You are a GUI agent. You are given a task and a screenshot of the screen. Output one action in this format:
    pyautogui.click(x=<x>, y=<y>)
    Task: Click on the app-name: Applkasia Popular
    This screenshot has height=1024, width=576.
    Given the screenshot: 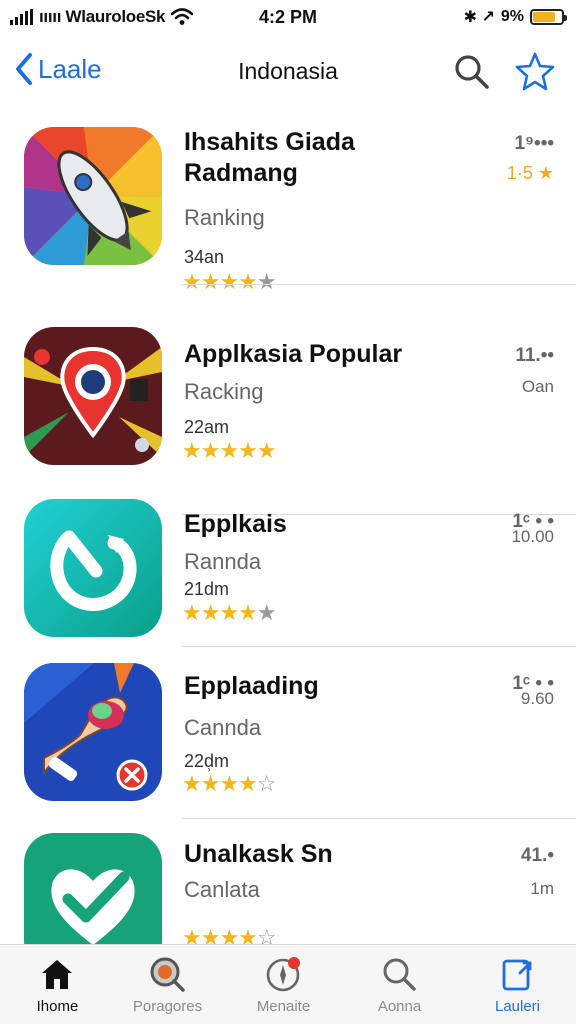 What is the action you would take?
    pyautogui.click(x=293, y=354)
    